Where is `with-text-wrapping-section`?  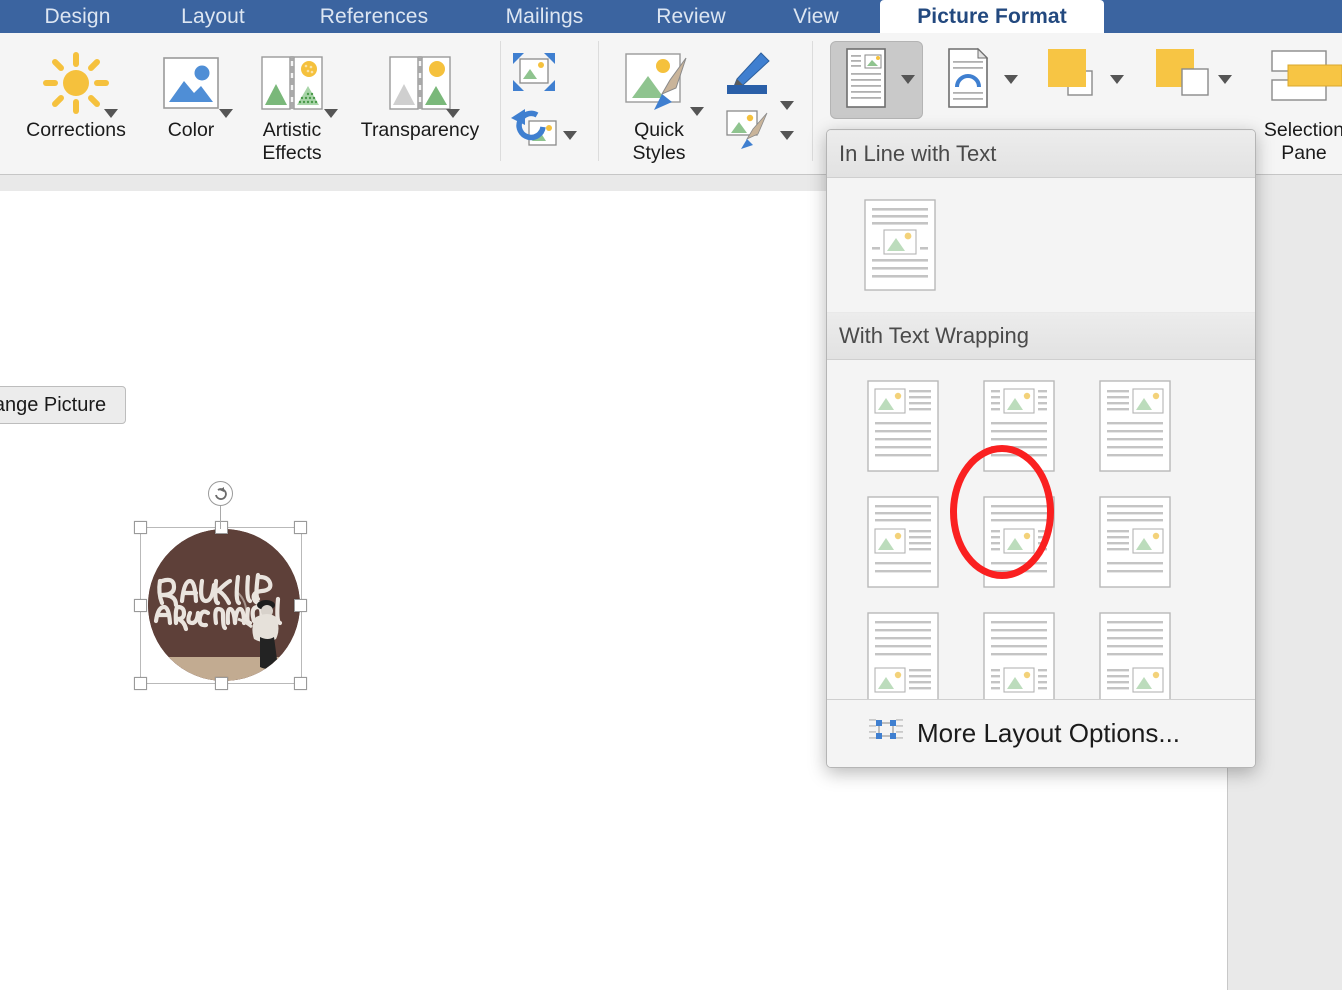
with-text-wrapping-section is located at coordinates (1041, 543).